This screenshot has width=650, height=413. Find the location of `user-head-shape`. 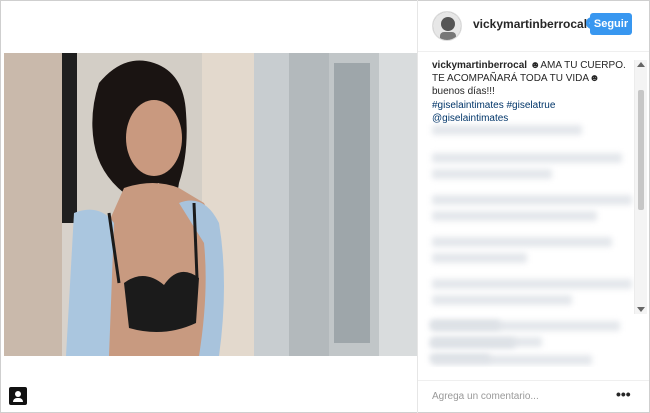

user-head-shape is located at coordinates (18, 394).